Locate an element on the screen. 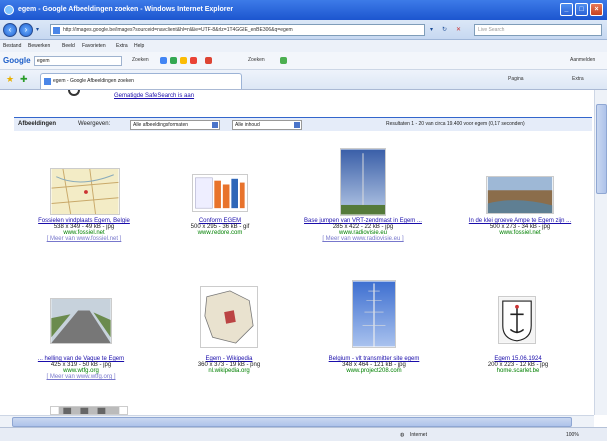  google-logo: Google is located at coordinates (17, 60).